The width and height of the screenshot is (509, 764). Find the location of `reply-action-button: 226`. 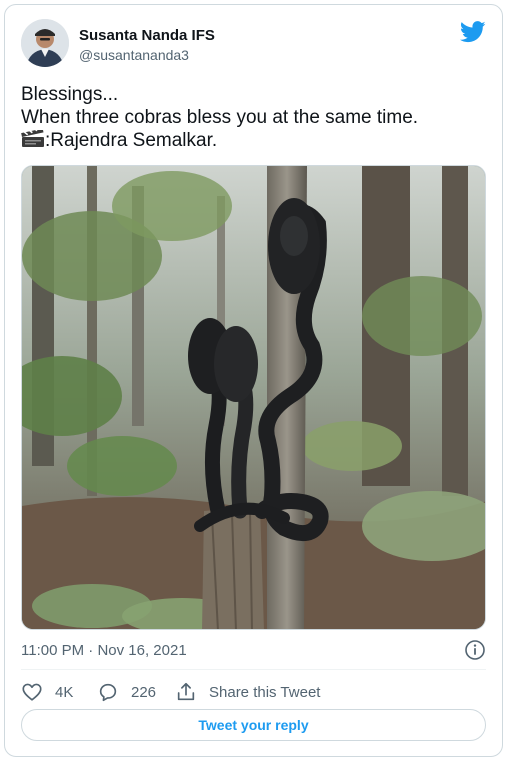

reply-action-button: 226 is located at coordinates (126, 692).